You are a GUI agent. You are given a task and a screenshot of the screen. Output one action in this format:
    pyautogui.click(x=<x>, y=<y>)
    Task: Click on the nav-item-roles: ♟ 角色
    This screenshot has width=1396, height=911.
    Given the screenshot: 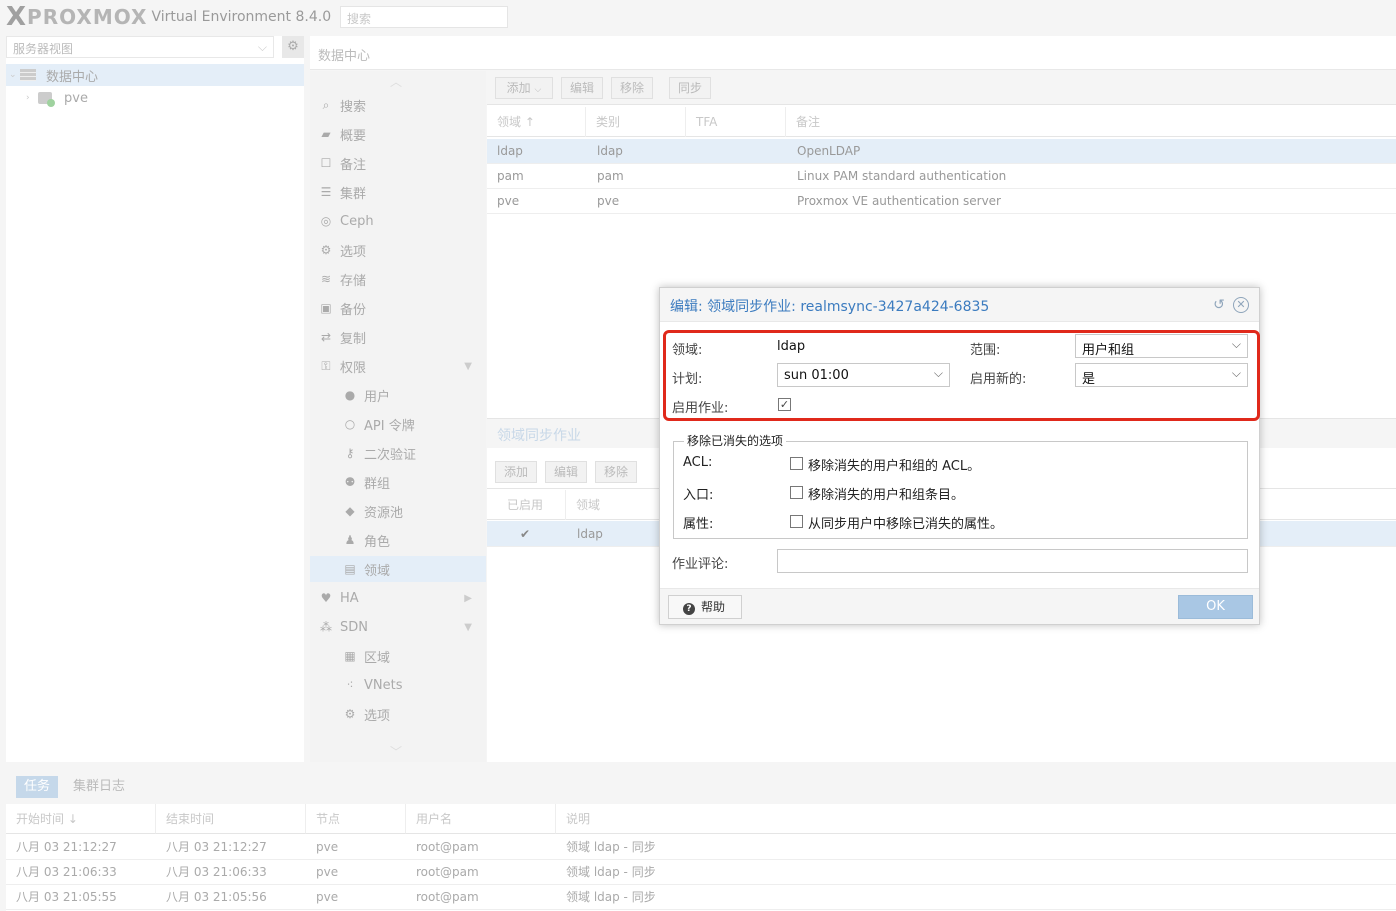 What is the action you would take?
    pyautogui.click(x=398, y=540)
    